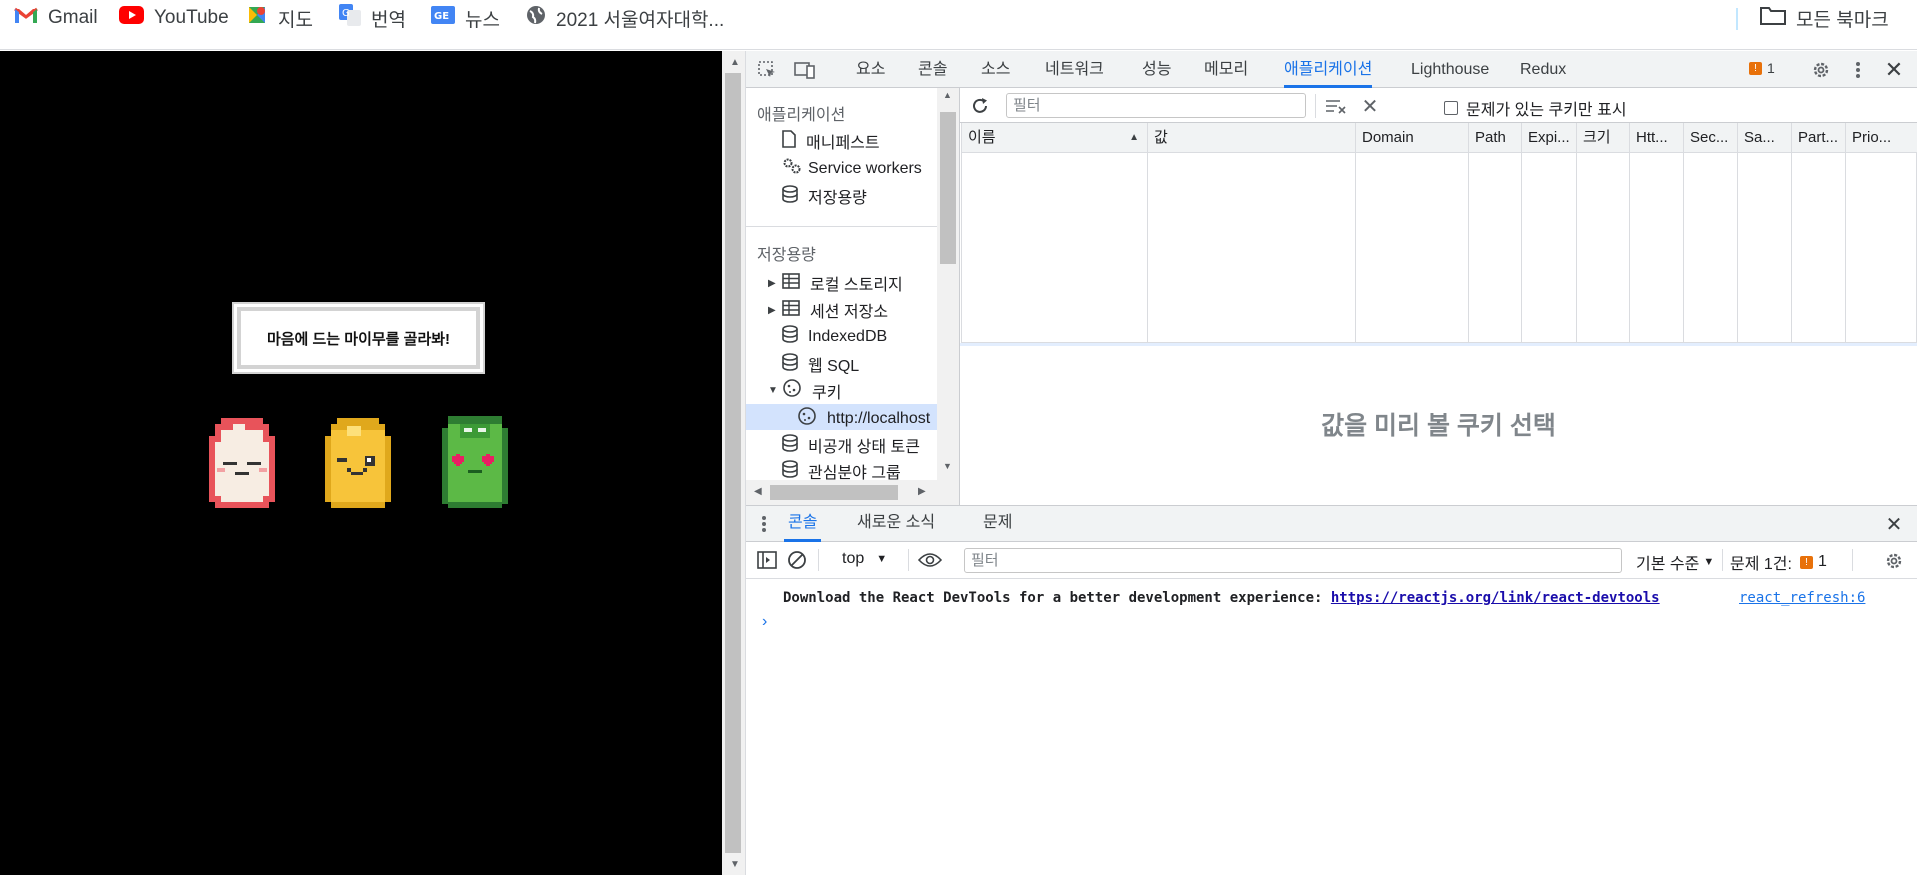 This screenshot has width=1917, height=875. What do you see at coordinates (1755, 68) in the screenshot?
I see `issue-flag-icon: !` at bounding box center [1755, 68].